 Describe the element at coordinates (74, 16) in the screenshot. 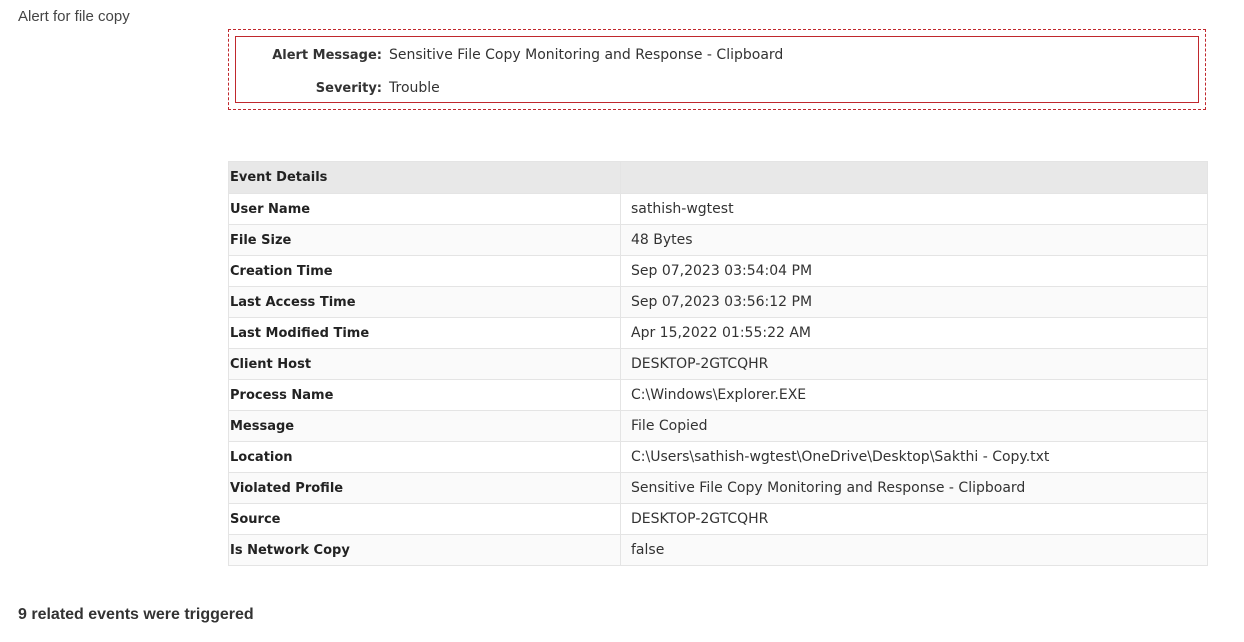

I see `page-title: Alert for file copy` at that location.